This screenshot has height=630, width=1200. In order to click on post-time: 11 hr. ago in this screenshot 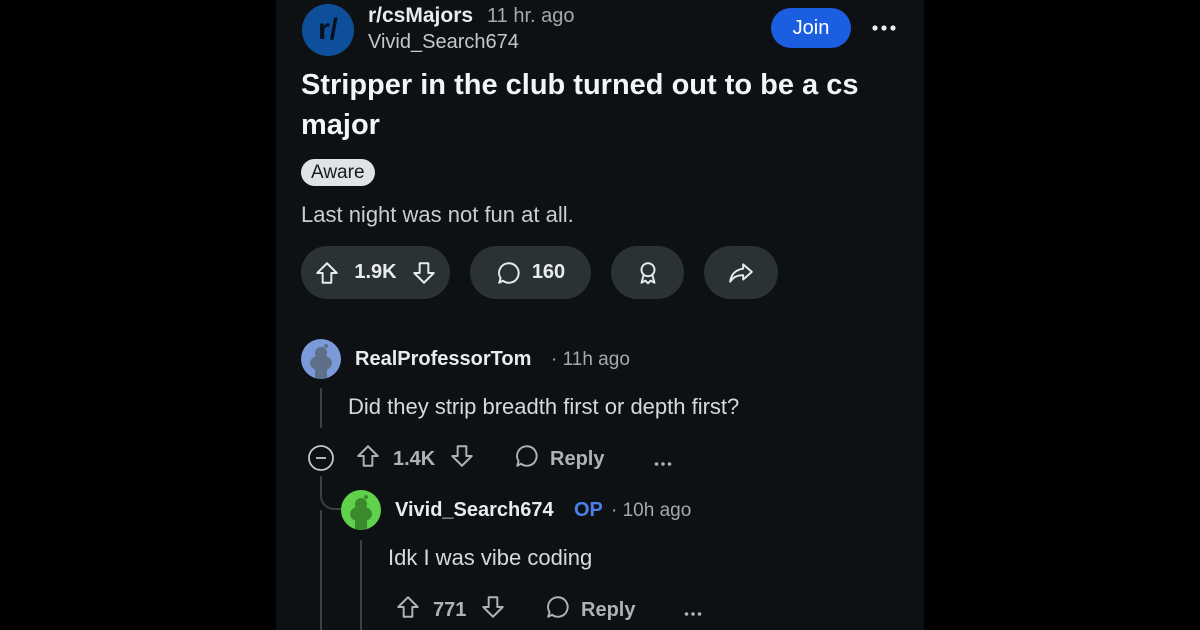, I will do `click(531, 16)`.